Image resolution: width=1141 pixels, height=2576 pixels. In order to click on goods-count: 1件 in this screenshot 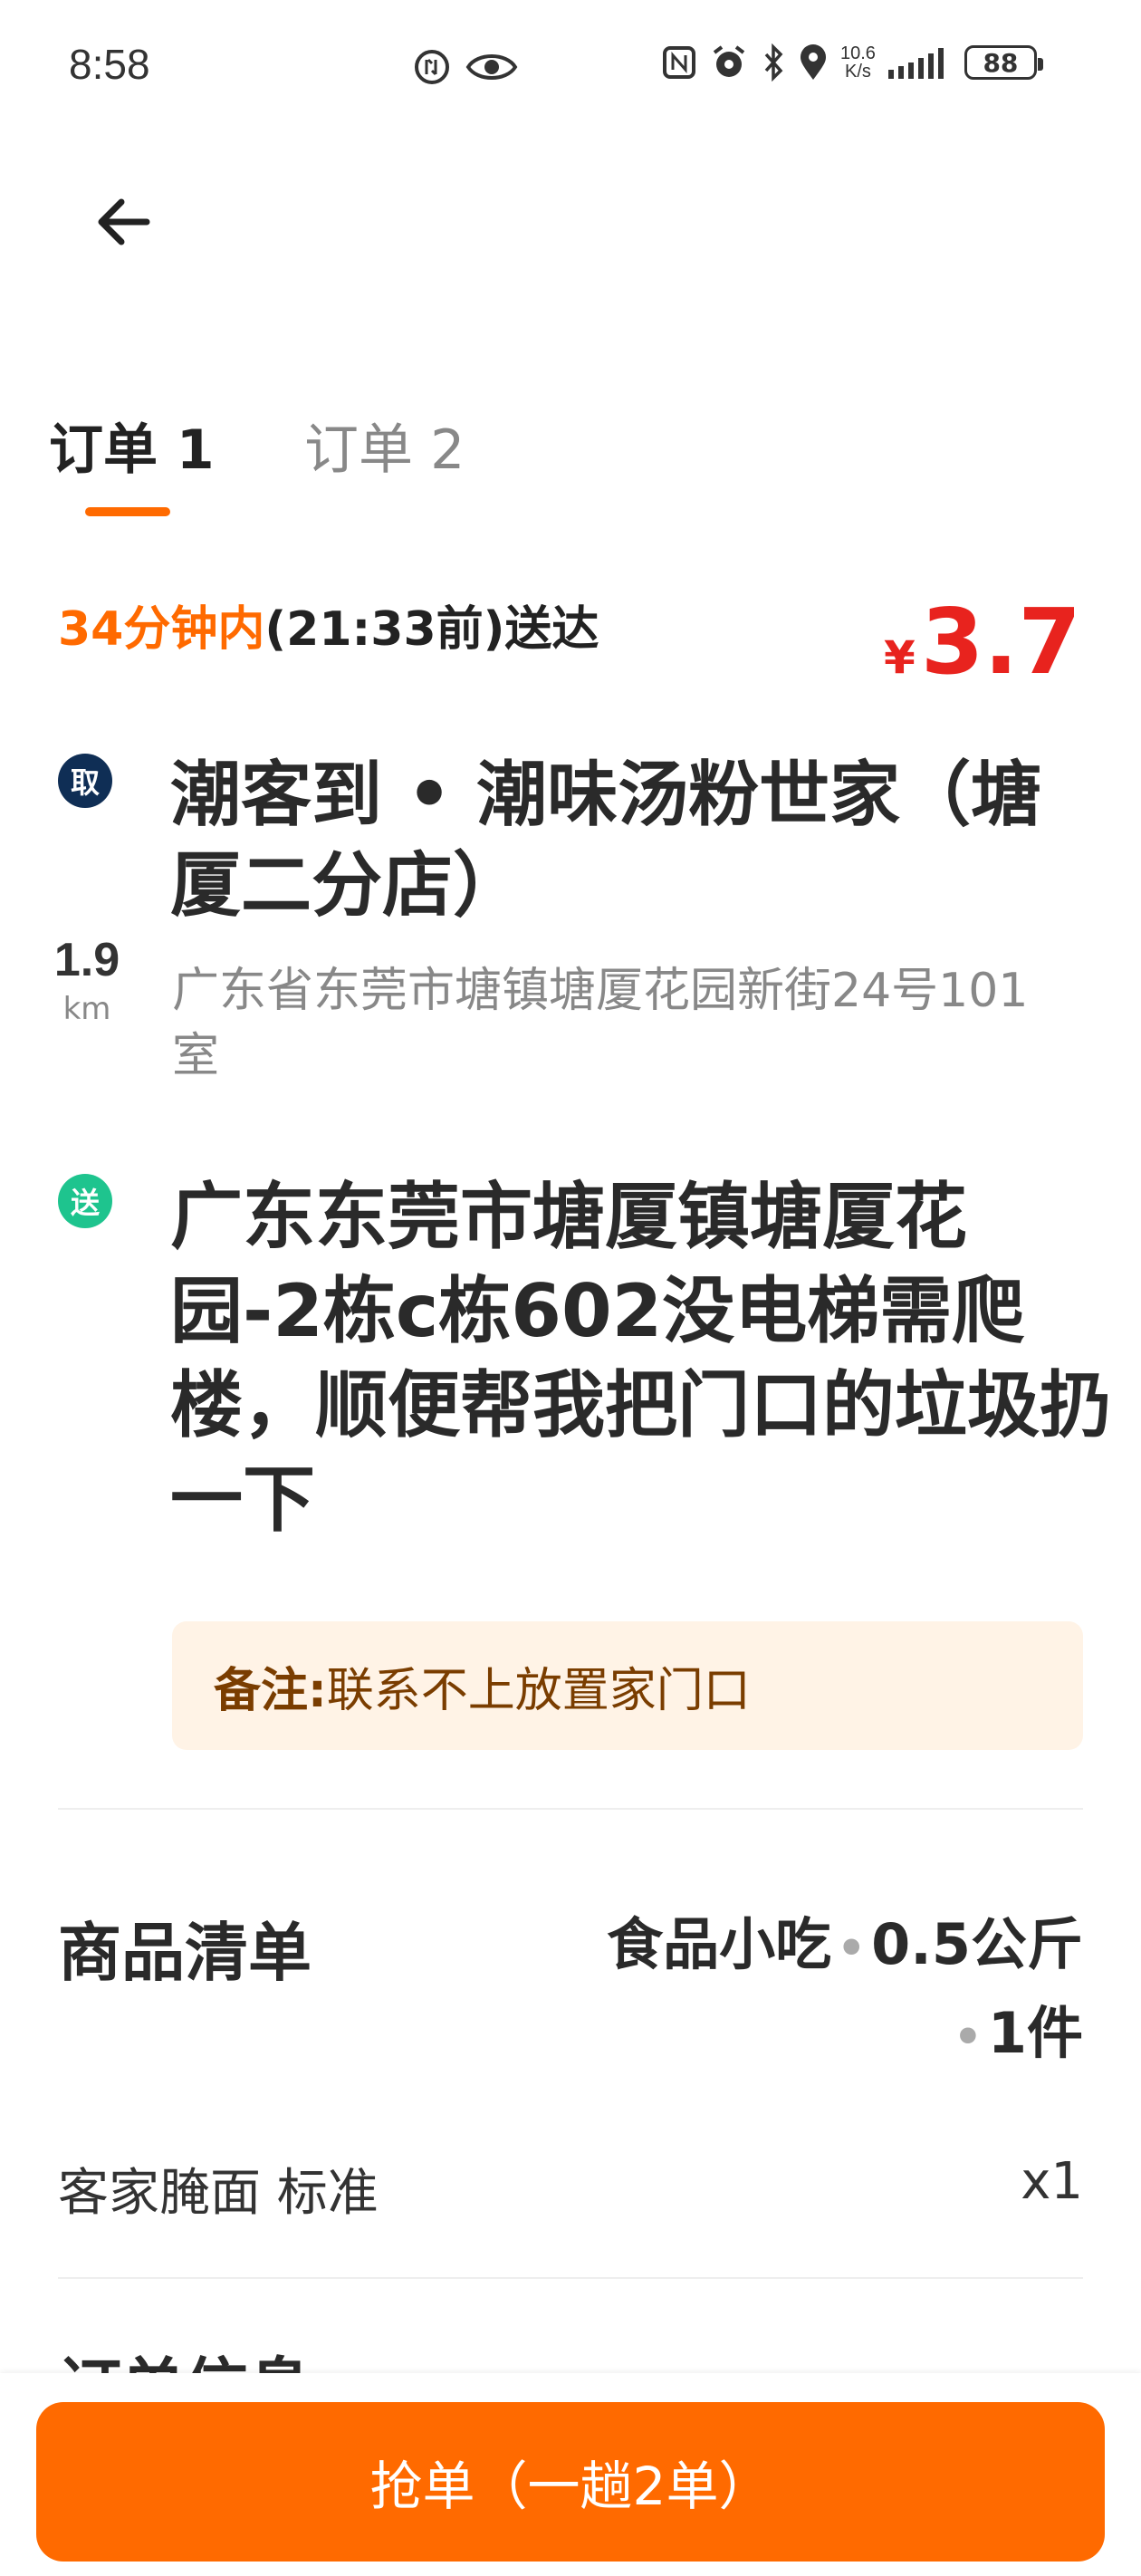, I will do `click(1035, 2033)`.